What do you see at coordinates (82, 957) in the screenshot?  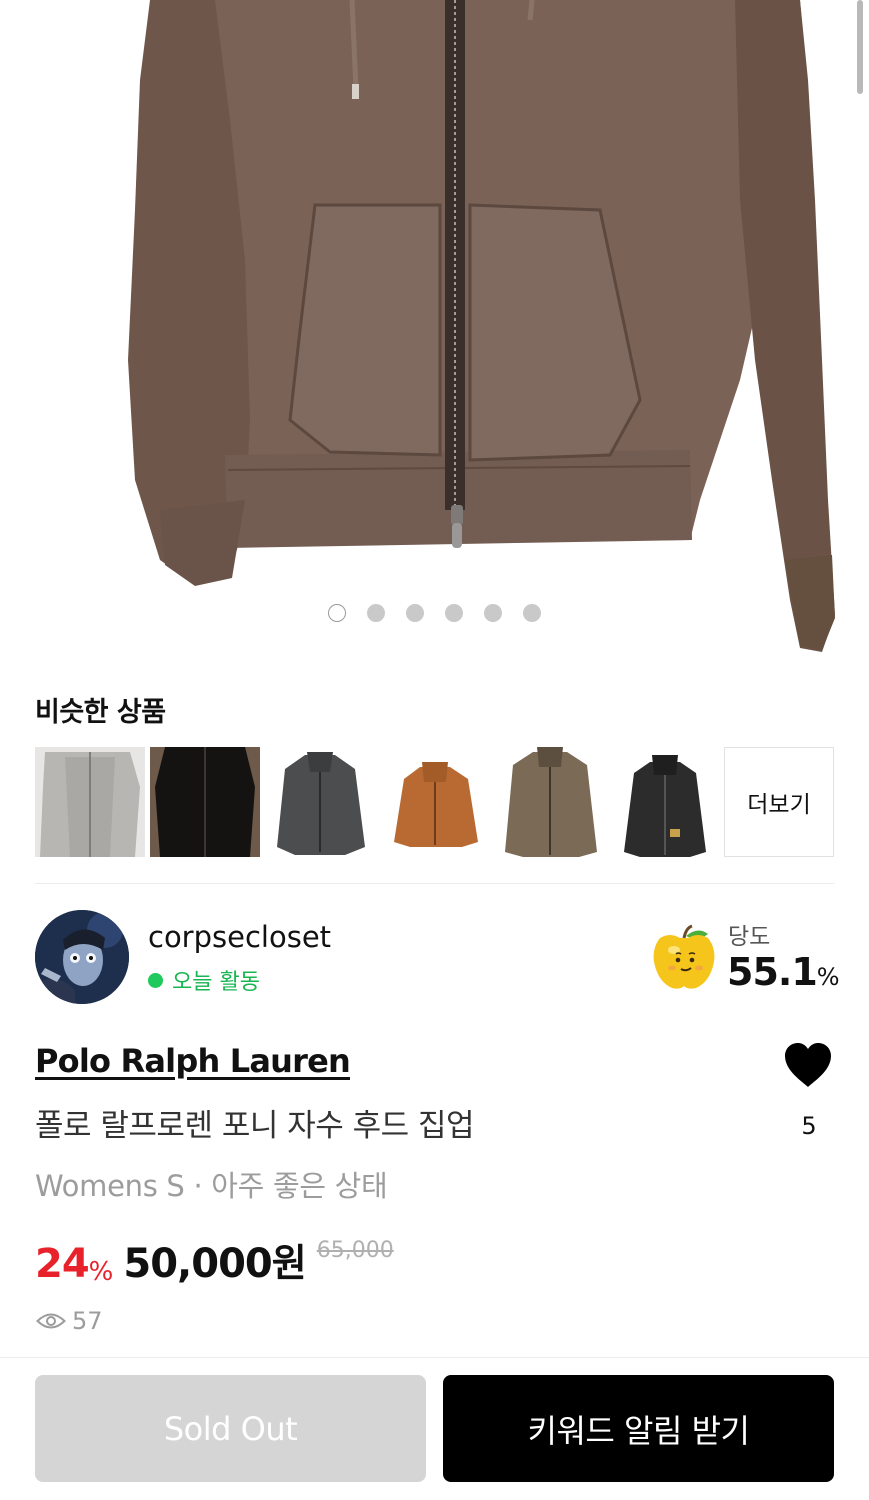 I see `seller-avatar` at bounding box center [82, 957].